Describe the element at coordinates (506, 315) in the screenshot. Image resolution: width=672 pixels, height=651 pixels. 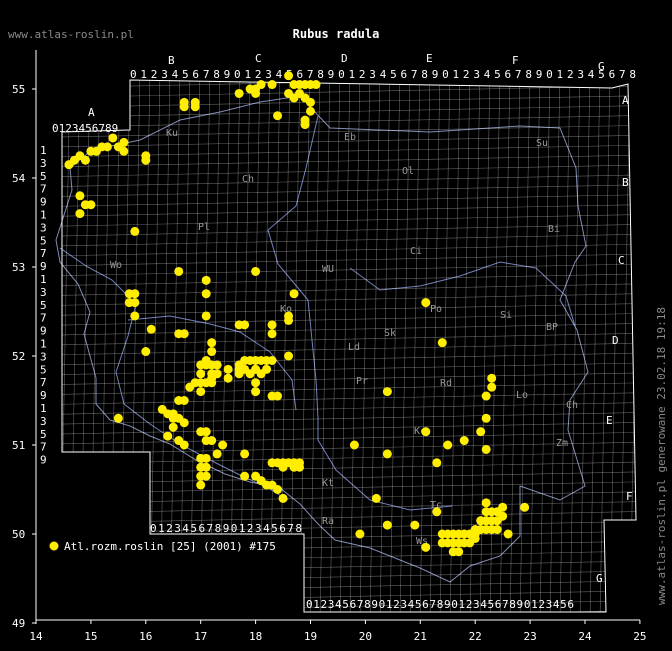
I see `region-code: Si` at that location.